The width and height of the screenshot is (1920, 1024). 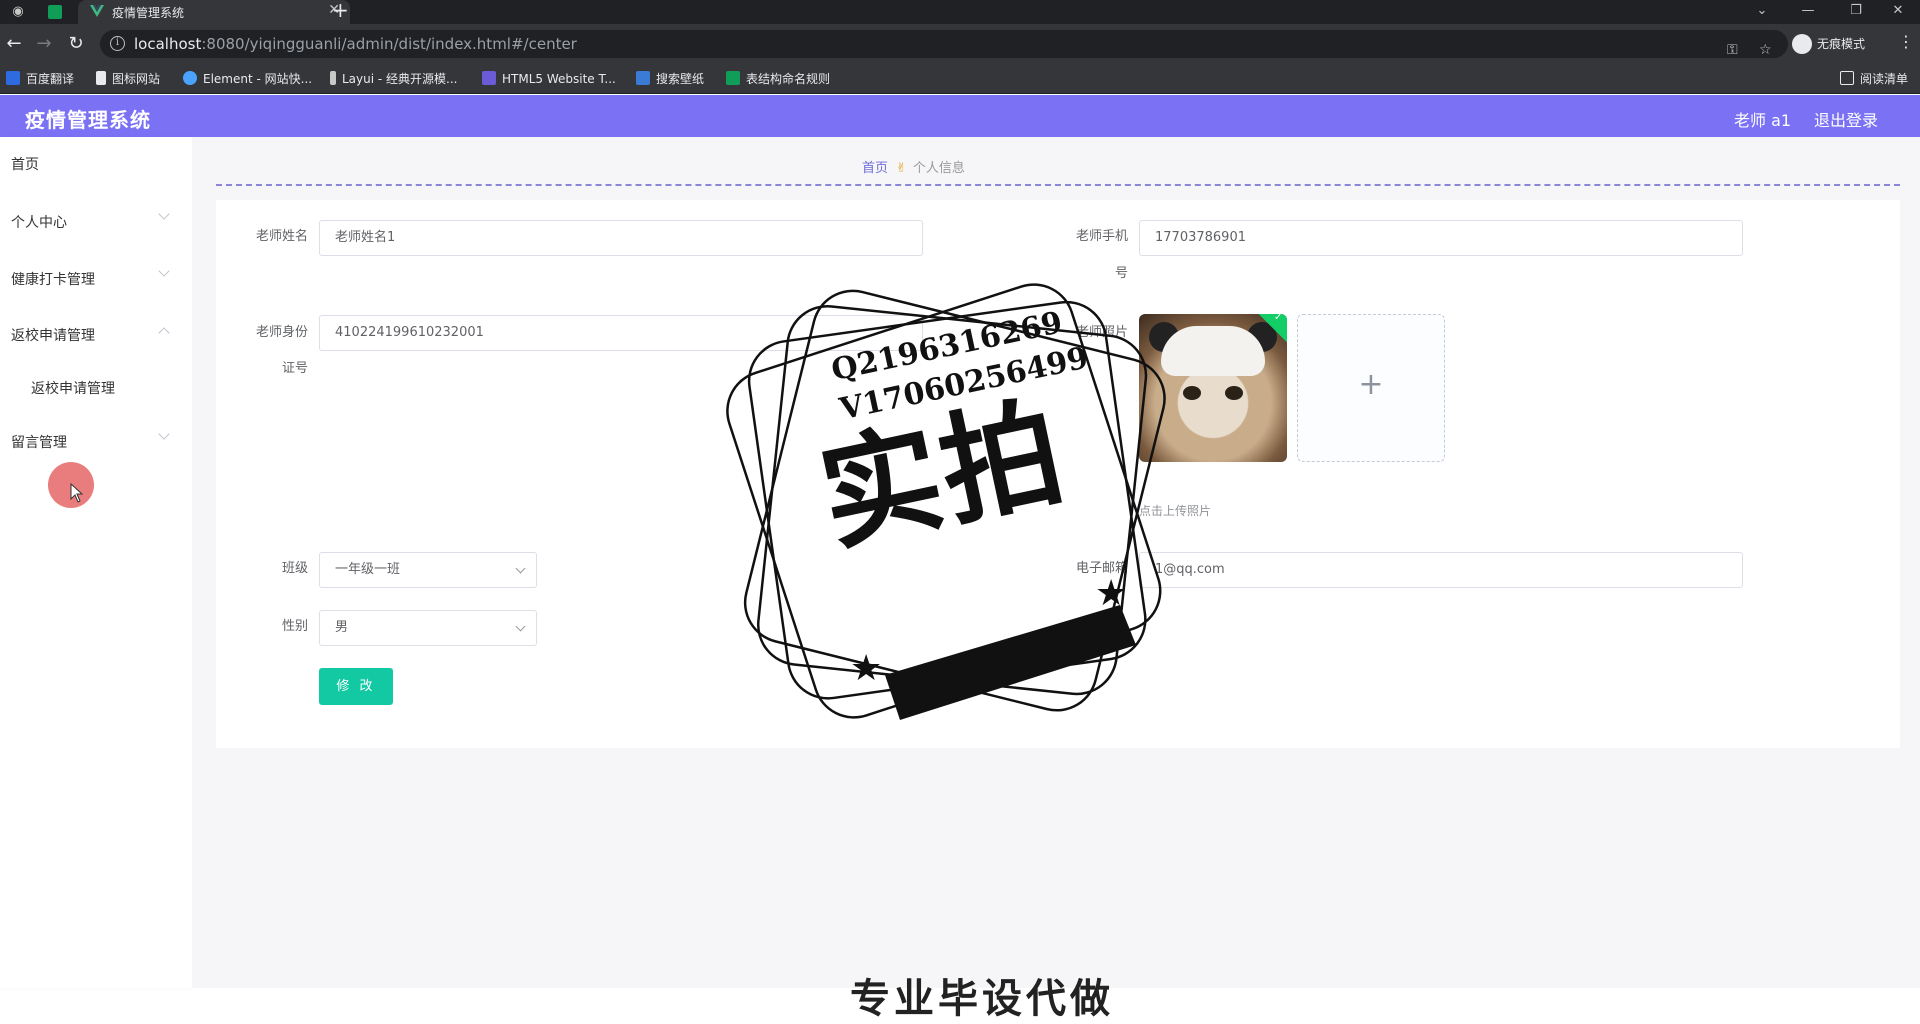 What do you see at coordinates (1802, 43) in the screenshot?
I see `incognito-icon` at bounding box center [1802, 43].